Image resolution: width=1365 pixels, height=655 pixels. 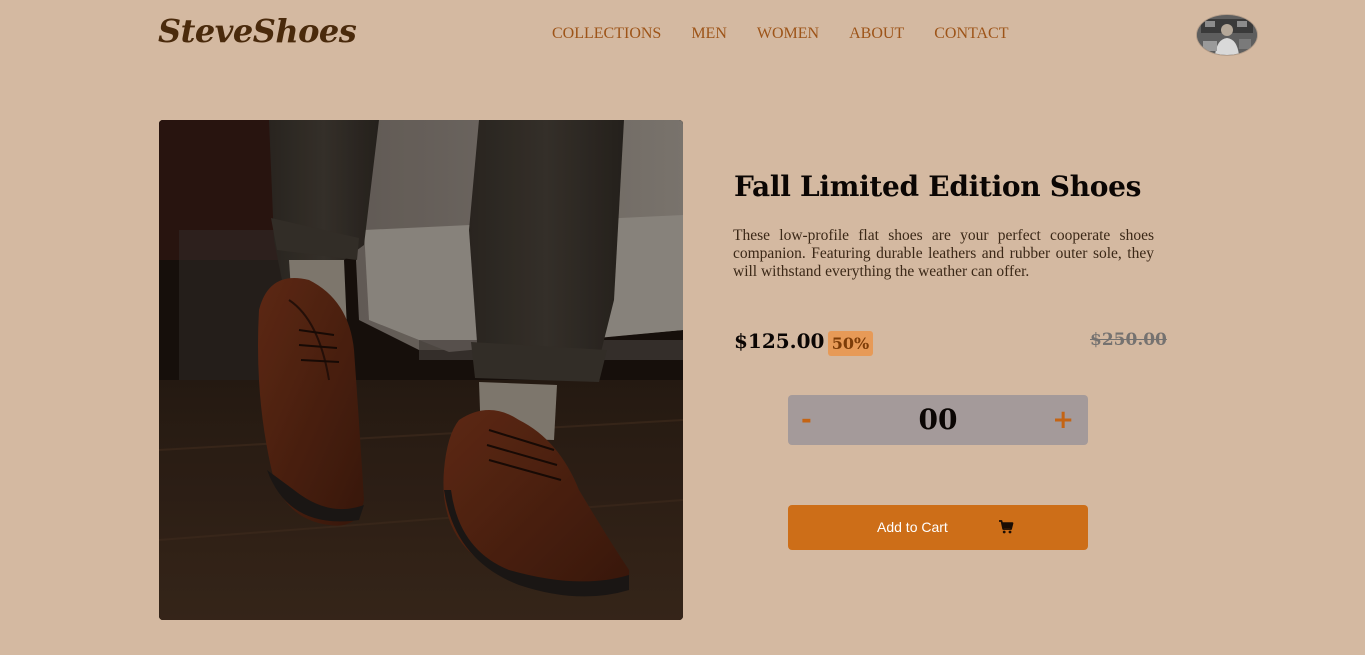 What do you see at coordinates (971, 34) in the screenshot?
I see `nav-contact: CONTACT` at bounding box center [971, 34].